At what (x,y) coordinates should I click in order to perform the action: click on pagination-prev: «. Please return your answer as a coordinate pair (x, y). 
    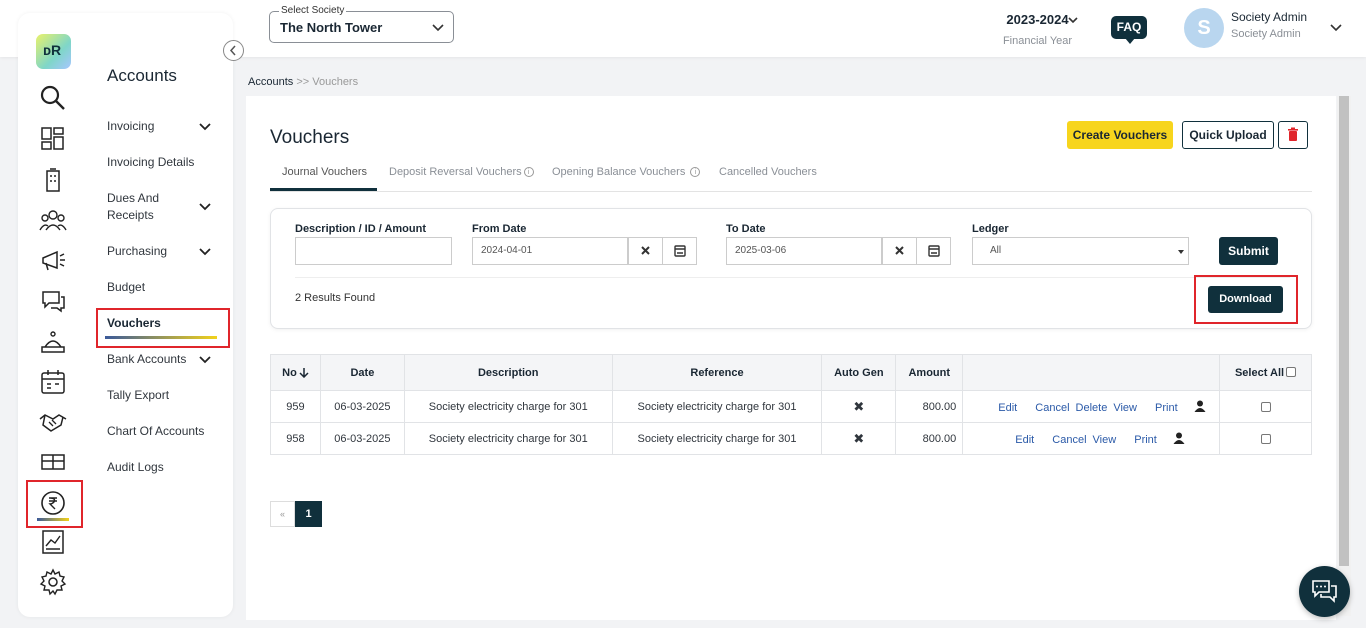
    Looking at the image, I should click on (282, 514).